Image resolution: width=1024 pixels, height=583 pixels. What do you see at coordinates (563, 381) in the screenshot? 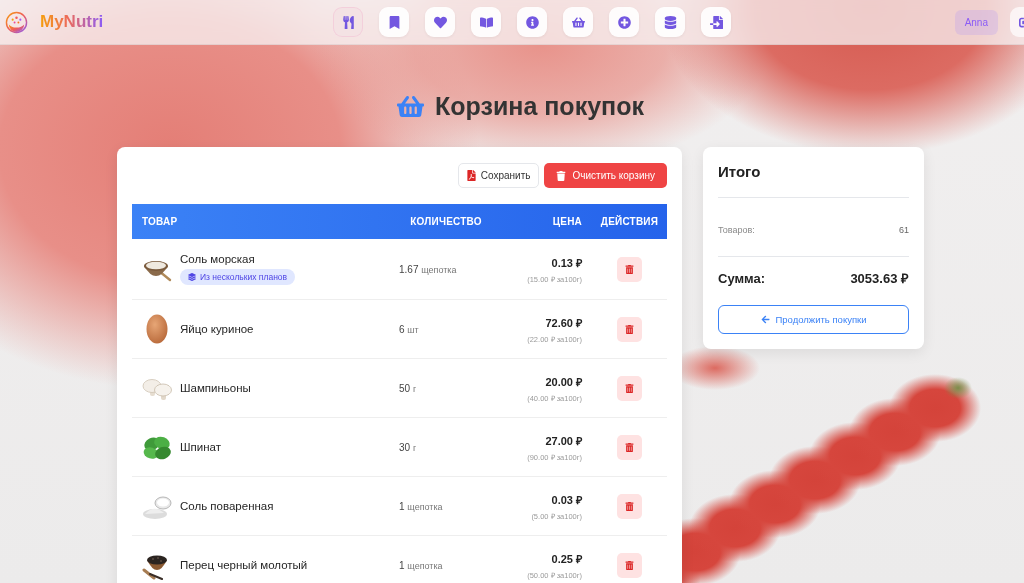
I see `price-text: 20.00 ₽` at bounding box center [563, 381].